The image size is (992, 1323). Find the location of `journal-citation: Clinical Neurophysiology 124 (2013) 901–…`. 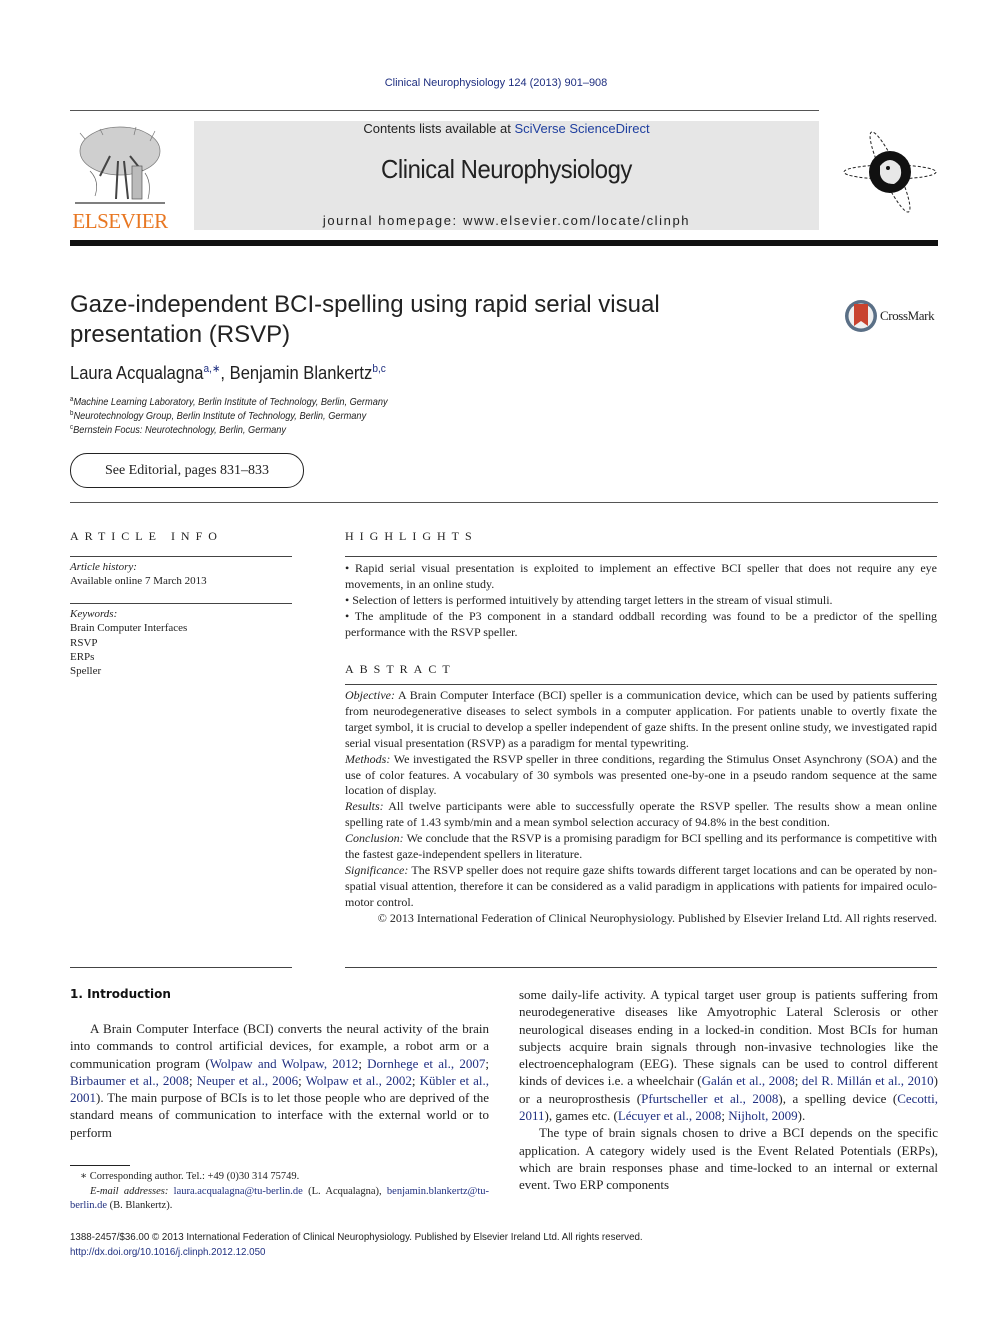

journal-citation: Clinical Neurophysiology 124 (2013) 901–… is located at coordinates (496, 83).